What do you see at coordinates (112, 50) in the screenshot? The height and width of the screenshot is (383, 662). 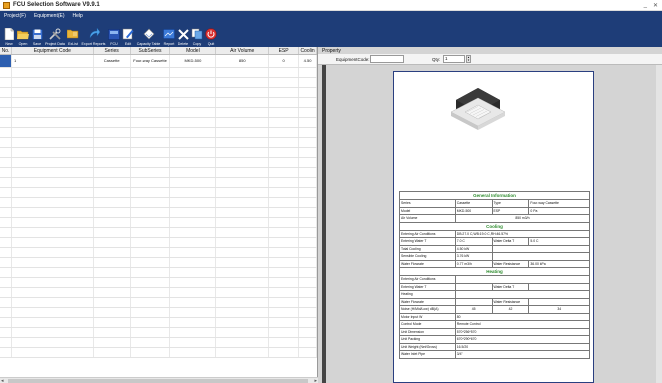 I see `col-series: Series` at bounding box center [112, 50].